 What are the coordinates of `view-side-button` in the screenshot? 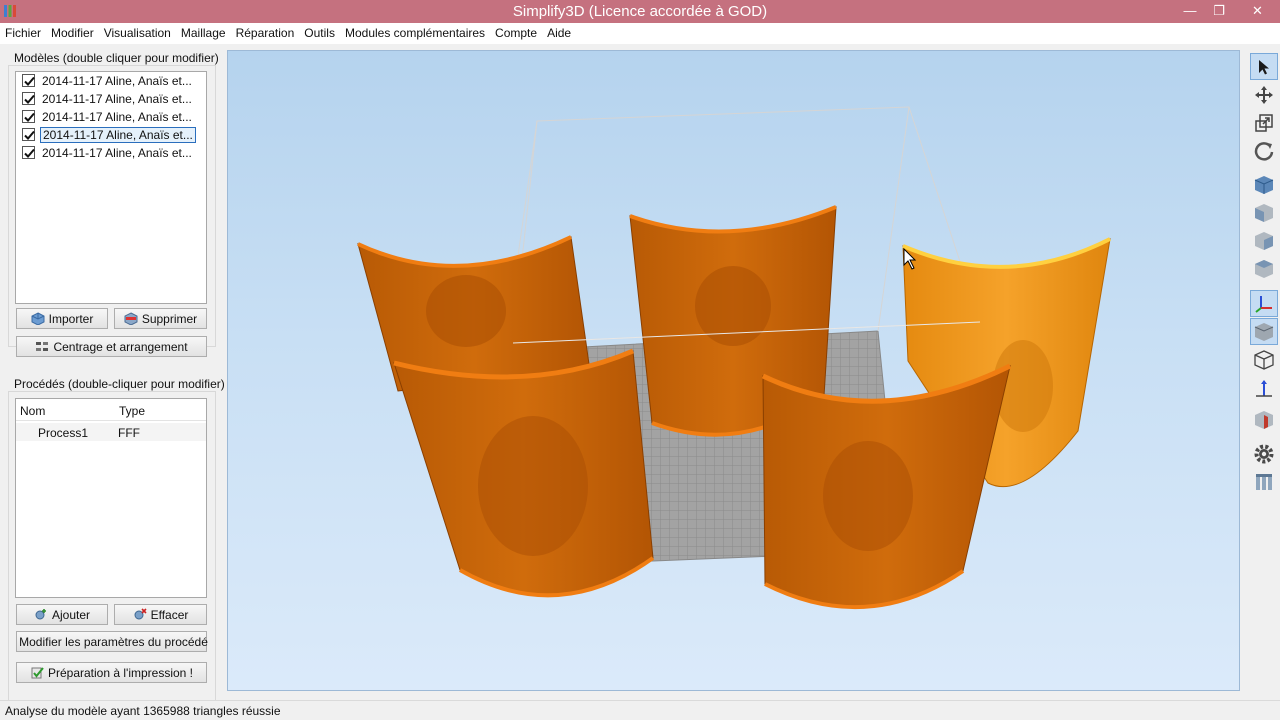 It's located at (1264, 240).